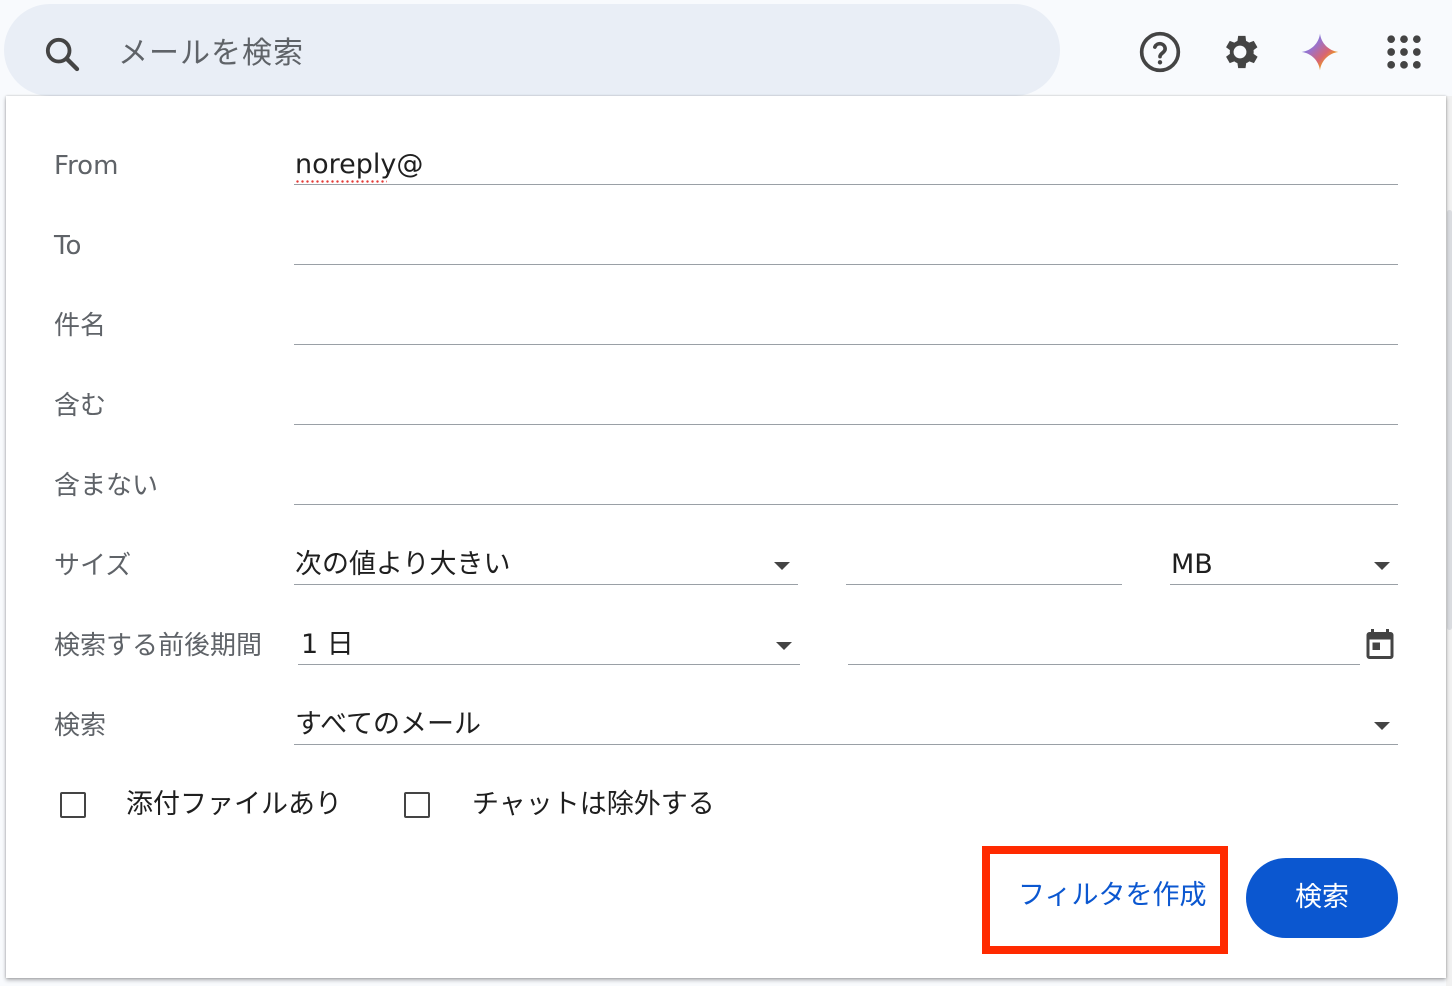 Image resolution: width=1452 pixels, height=986 pixels. What do you see at coordinates (62, 54) in the screenshot?
I see `search-icon` at bounding box center [62, 54].